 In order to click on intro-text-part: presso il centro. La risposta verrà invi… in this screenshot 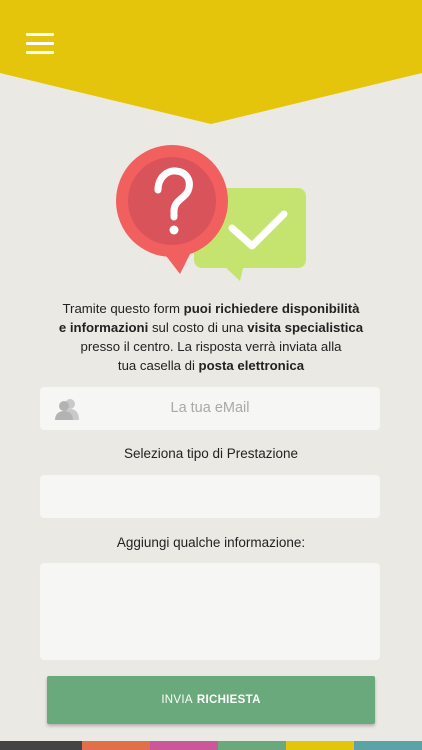, I will do `click(211, 346)`.